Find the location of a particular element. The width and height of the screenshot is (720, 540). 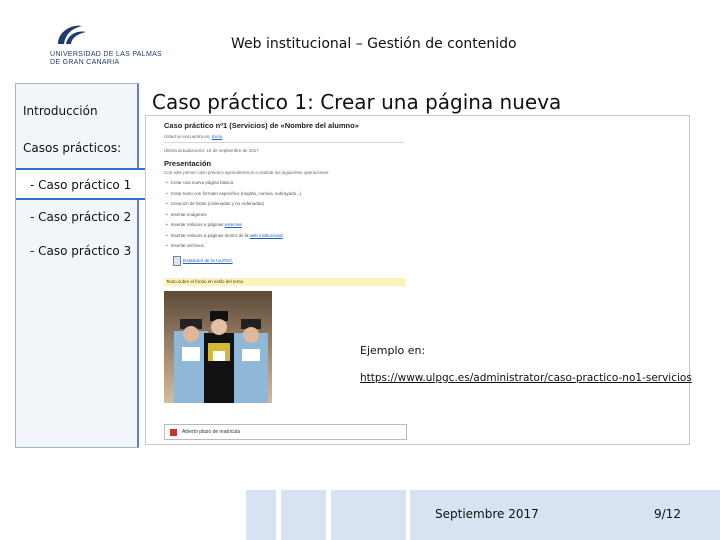

footer-date: Septiembre 2017 is located at coordinates (487, 514).